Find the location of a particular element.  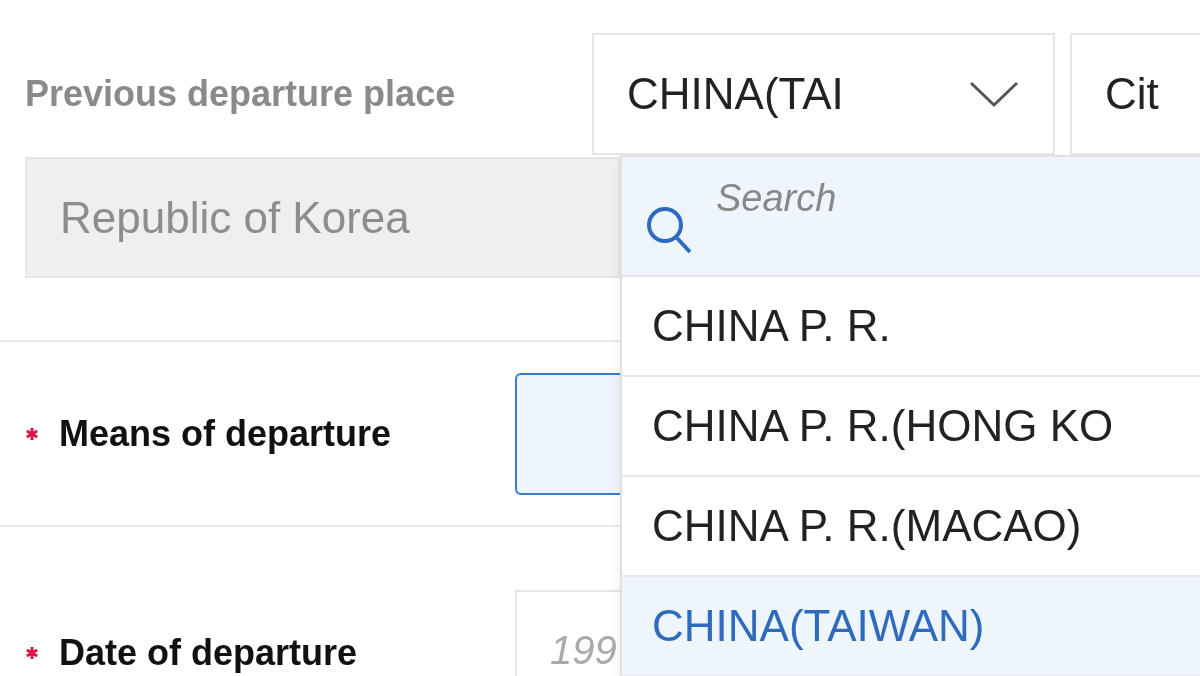

dropdown-option: CHINA P. R.(MACAO) is located at coordinates (911, 527).